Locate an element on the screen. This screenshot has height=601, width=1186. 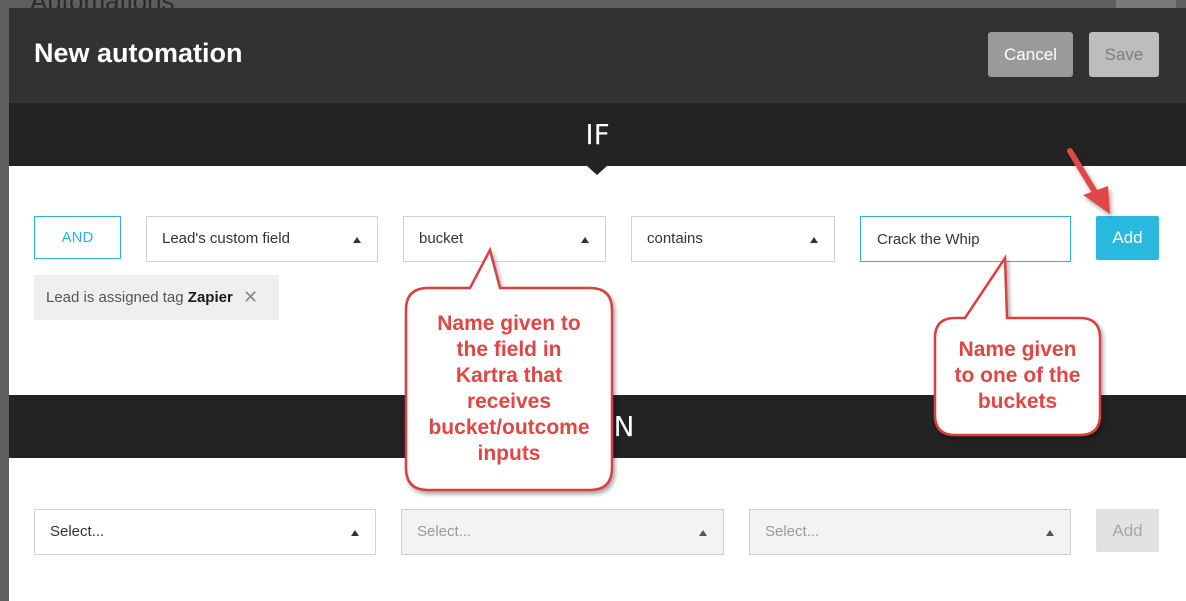
cancel-button: Cancel is located at coordinates (1030, 54).